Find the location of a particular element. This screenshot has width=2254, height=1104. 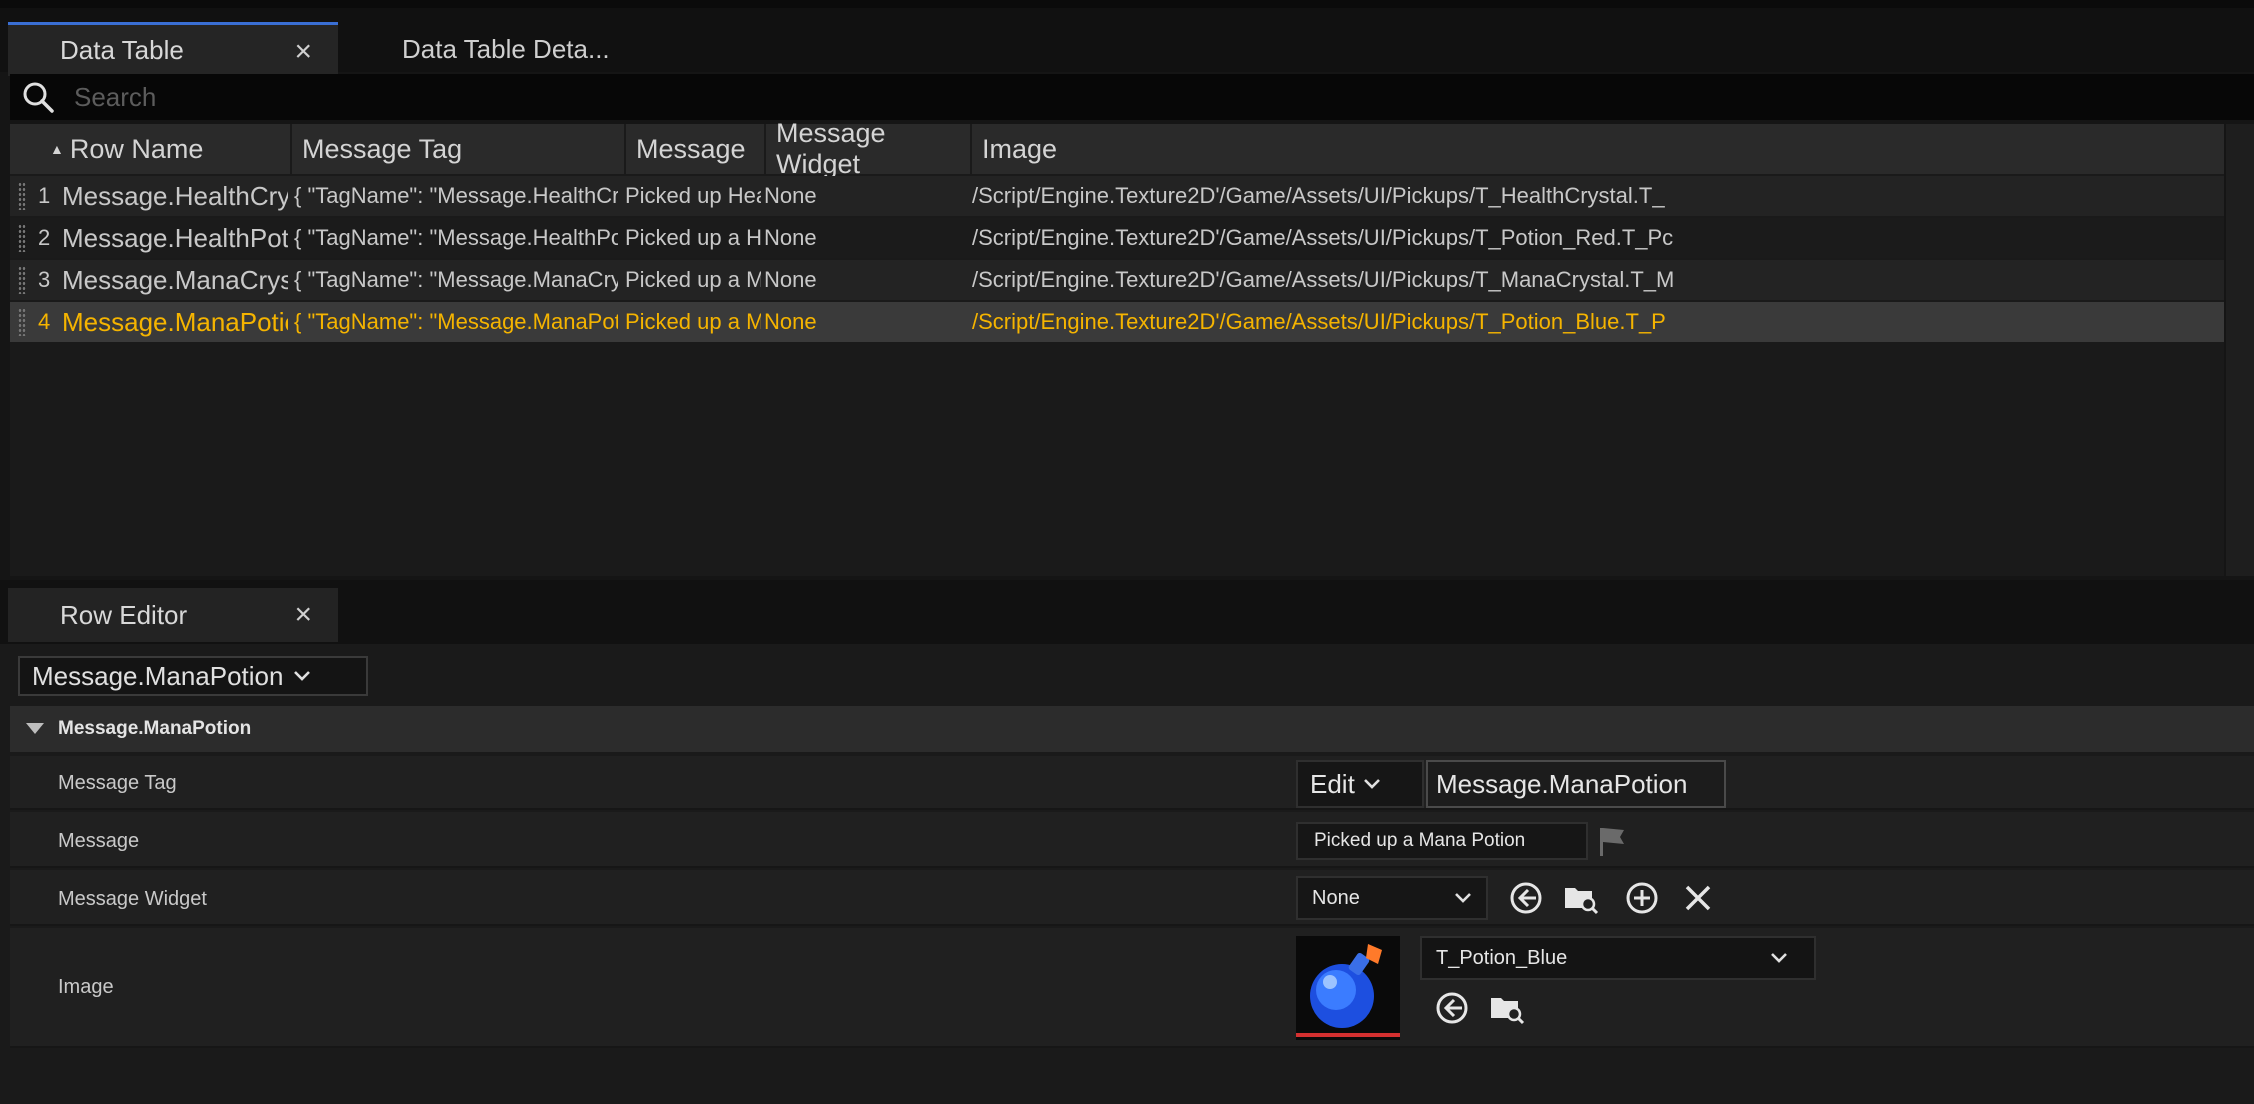

row-index: 1 is located at coordinates (44, 195).